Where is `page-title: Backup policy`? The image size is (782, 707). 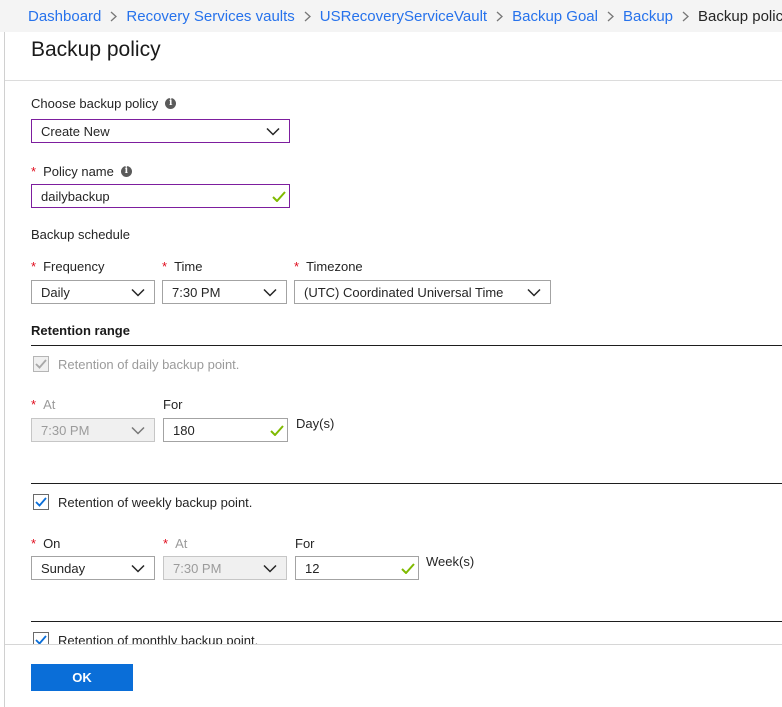
page-title: Backup policy is located at coordinates (96, 49).